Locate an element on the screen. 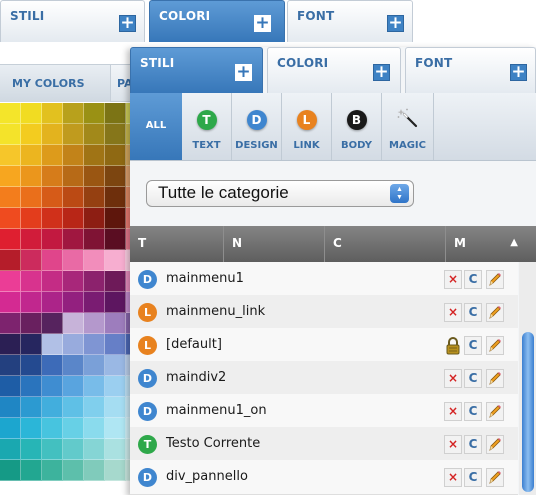 This screenshot has height=495, width=536. tab-stili: STILI + is located at coordinates (196, 70).